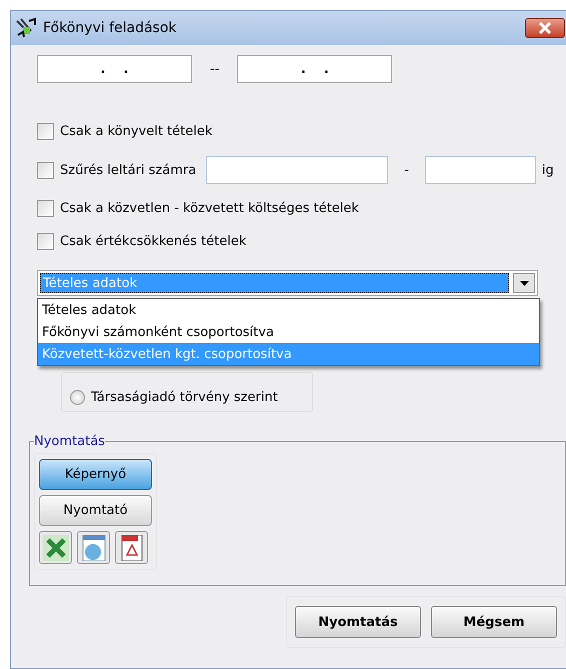 The image size is (566, 669). What do you see at coordinates (95, 474) in the screenshot?
I see `output-button: Képernyő` at bounding box center [95, 474].